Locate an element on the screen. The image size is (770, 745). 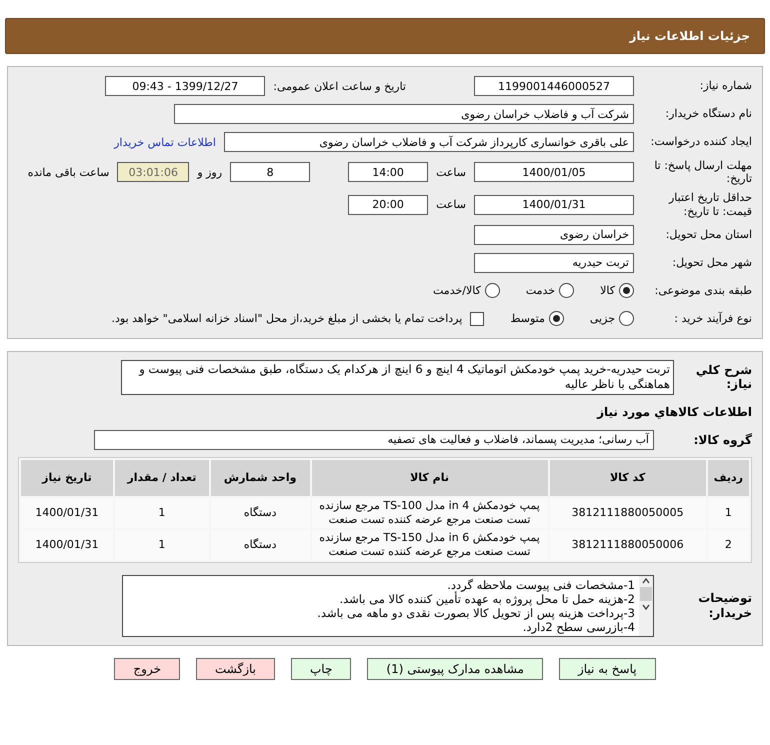
table-cell: 3812111880050005 is located at coordinates (628, 513).